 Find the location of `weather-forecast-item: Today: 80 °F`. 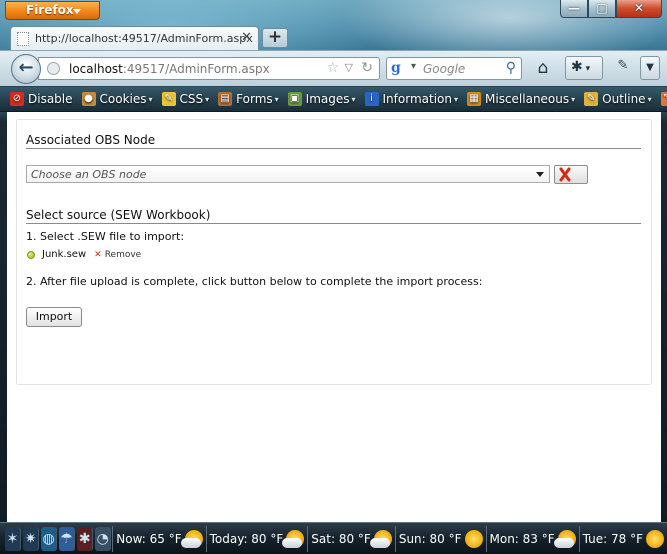

weather-forecast-item: Today: 80 °F is located at coordinates (256, 538).